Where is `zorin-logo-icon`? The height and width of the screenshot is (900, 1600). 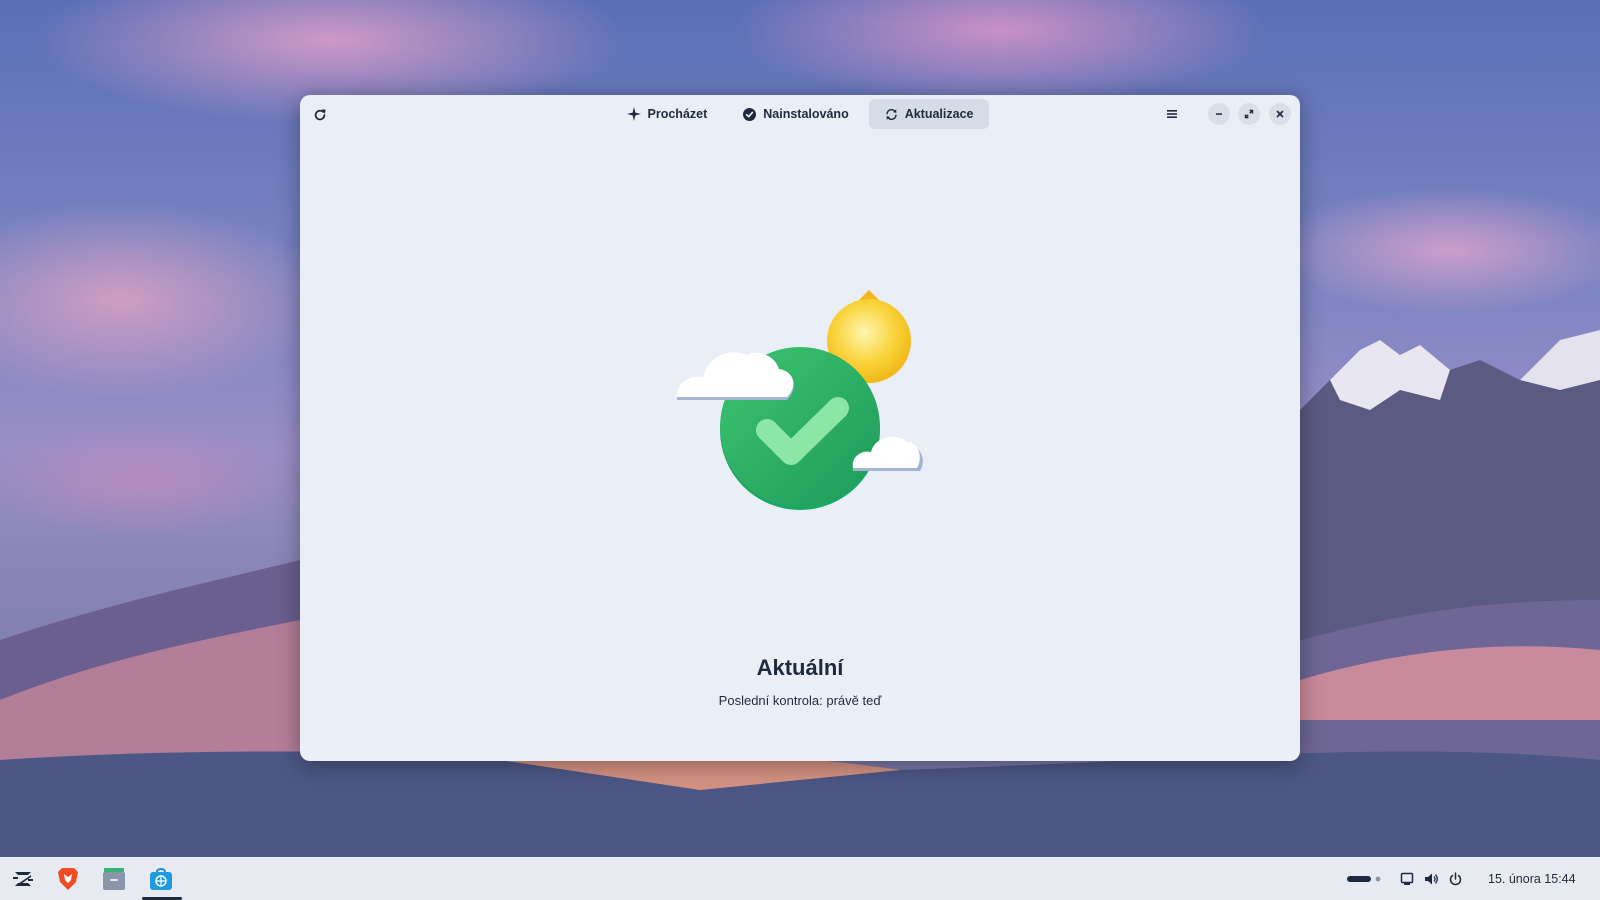
zorin-logo-icon is located at coordinates (23, 879).